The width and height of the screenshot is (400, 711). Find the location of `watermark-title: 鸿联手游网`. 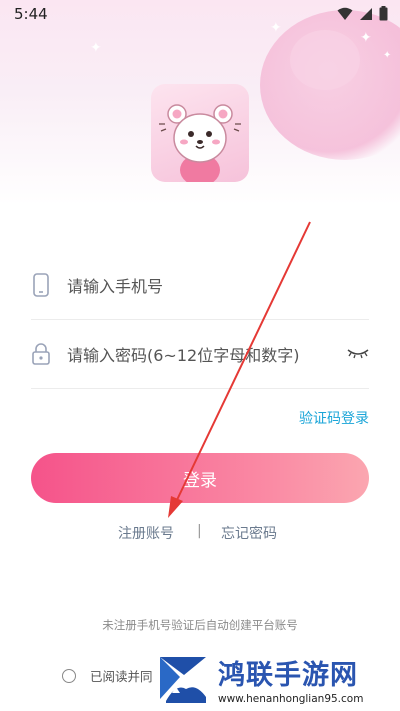

watermark-title: 鸿联手游网 is located at coordinates (288, 675).